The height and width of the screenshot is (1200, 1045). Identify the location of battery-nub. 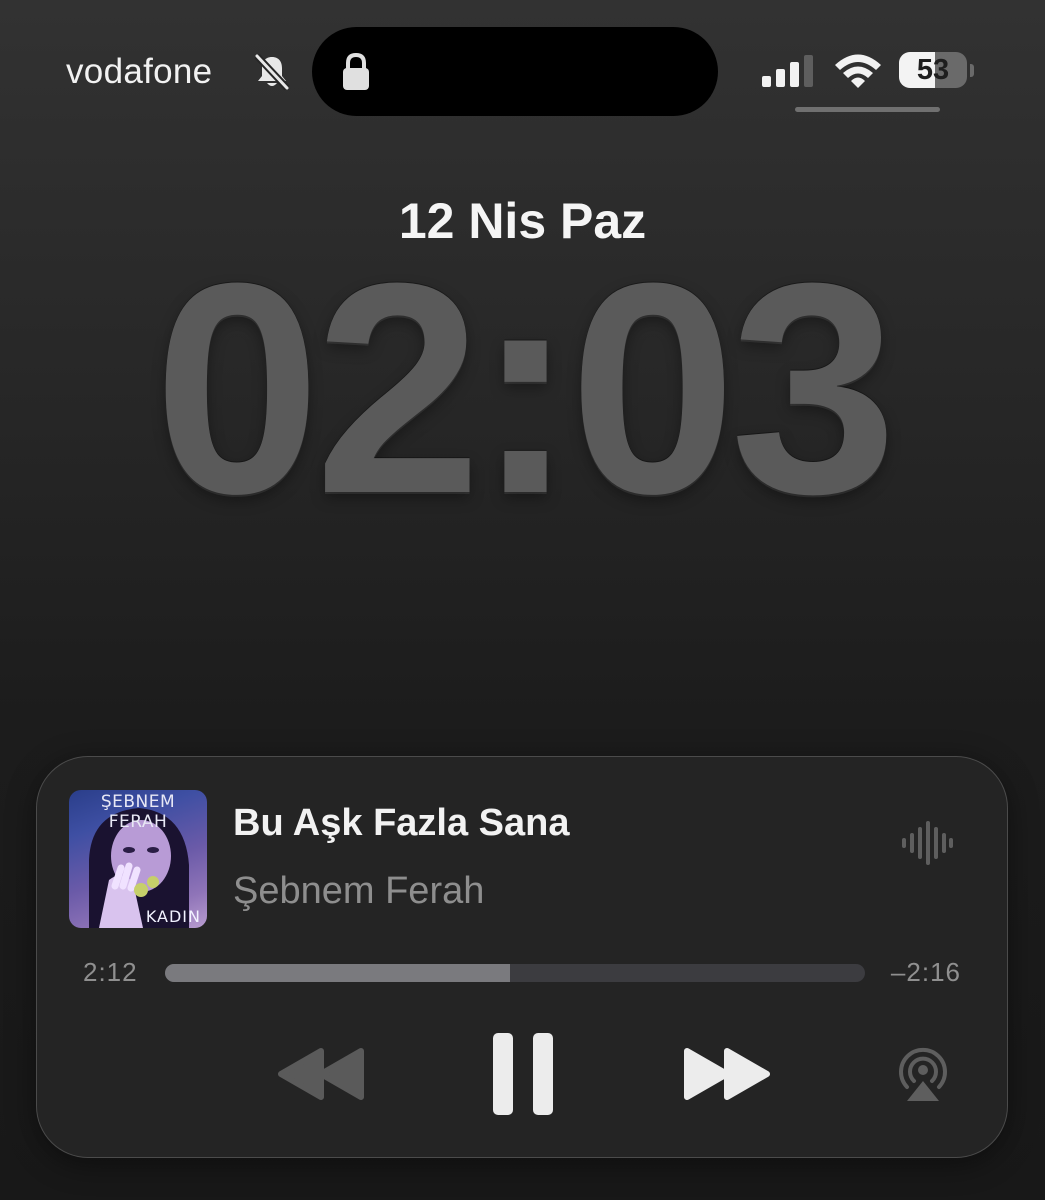
(972, 70).